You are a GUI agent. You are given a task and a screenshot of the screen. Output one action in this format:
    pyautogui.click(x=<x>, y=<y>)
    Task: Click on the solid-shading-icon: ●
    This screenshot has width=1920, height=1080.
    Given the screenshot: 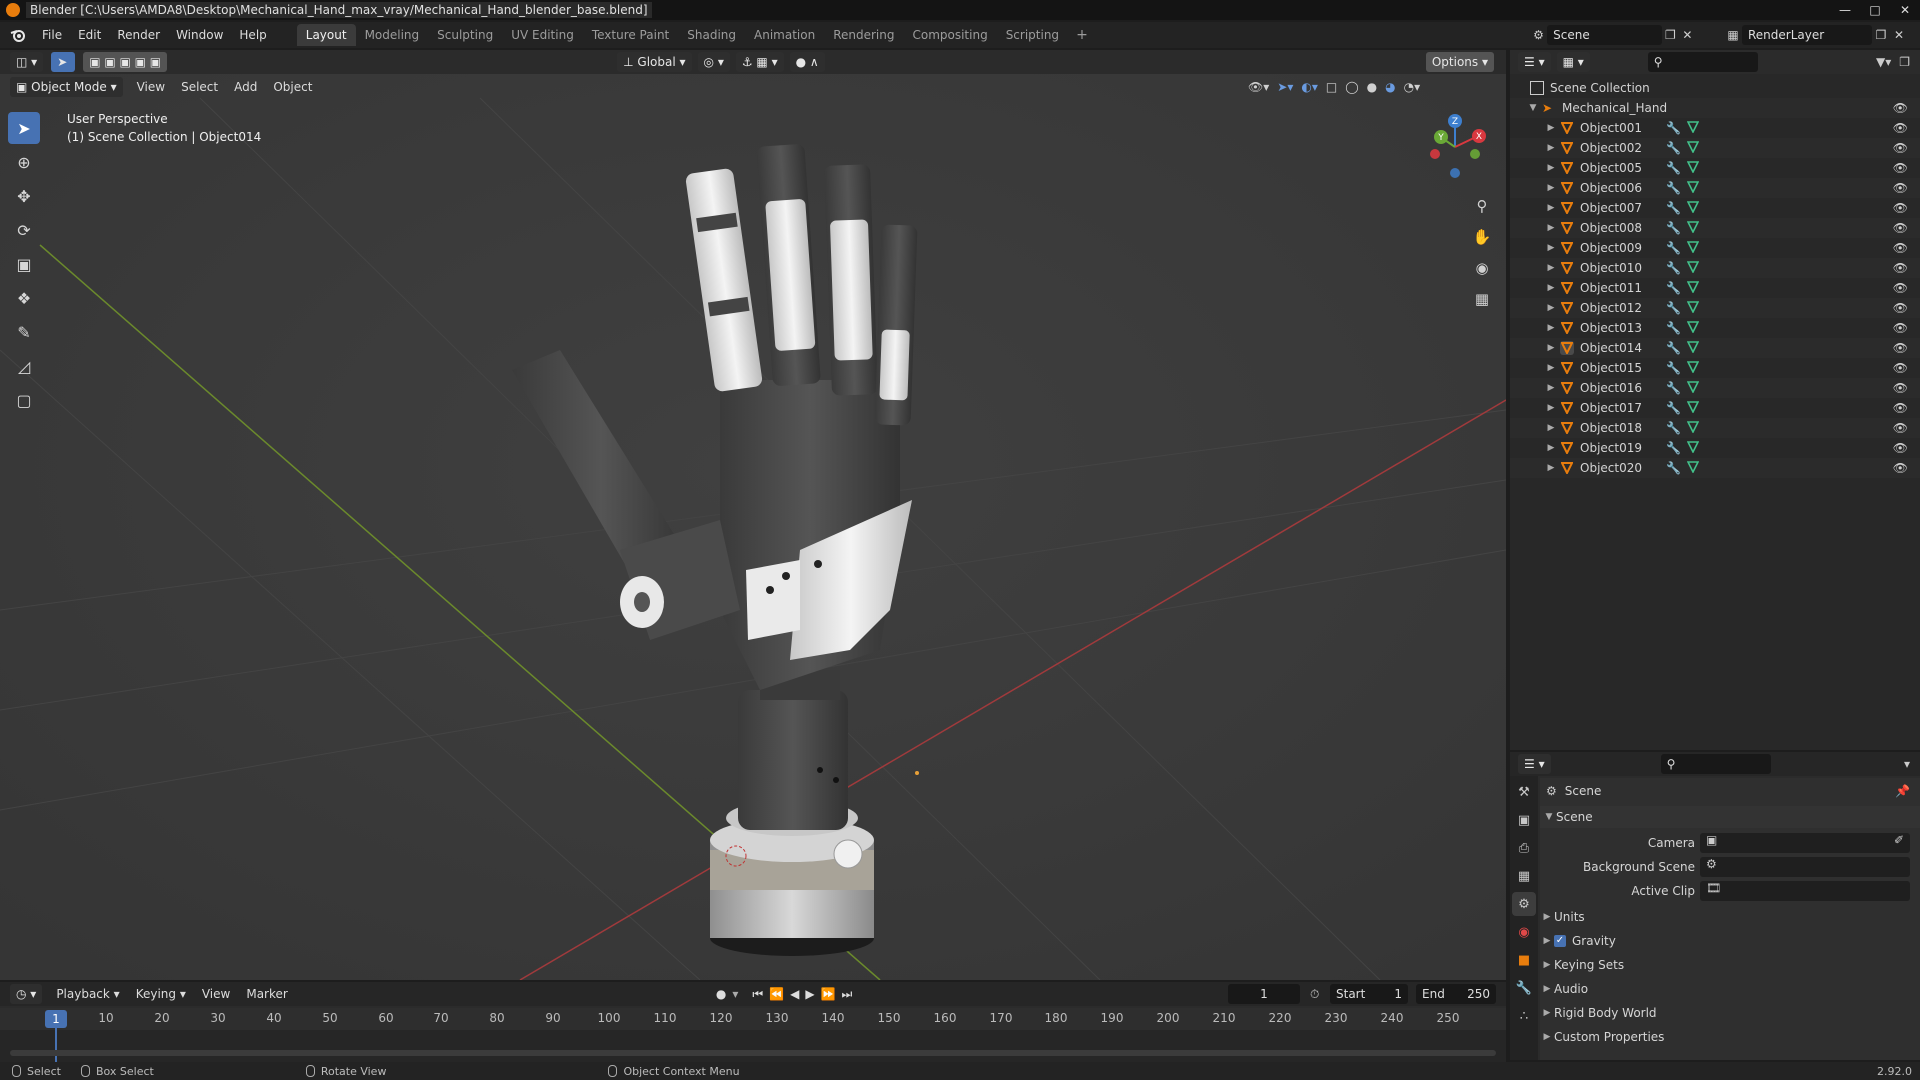 What is the action you would take?
    pyautogui.click(x=1372, y=87)
    